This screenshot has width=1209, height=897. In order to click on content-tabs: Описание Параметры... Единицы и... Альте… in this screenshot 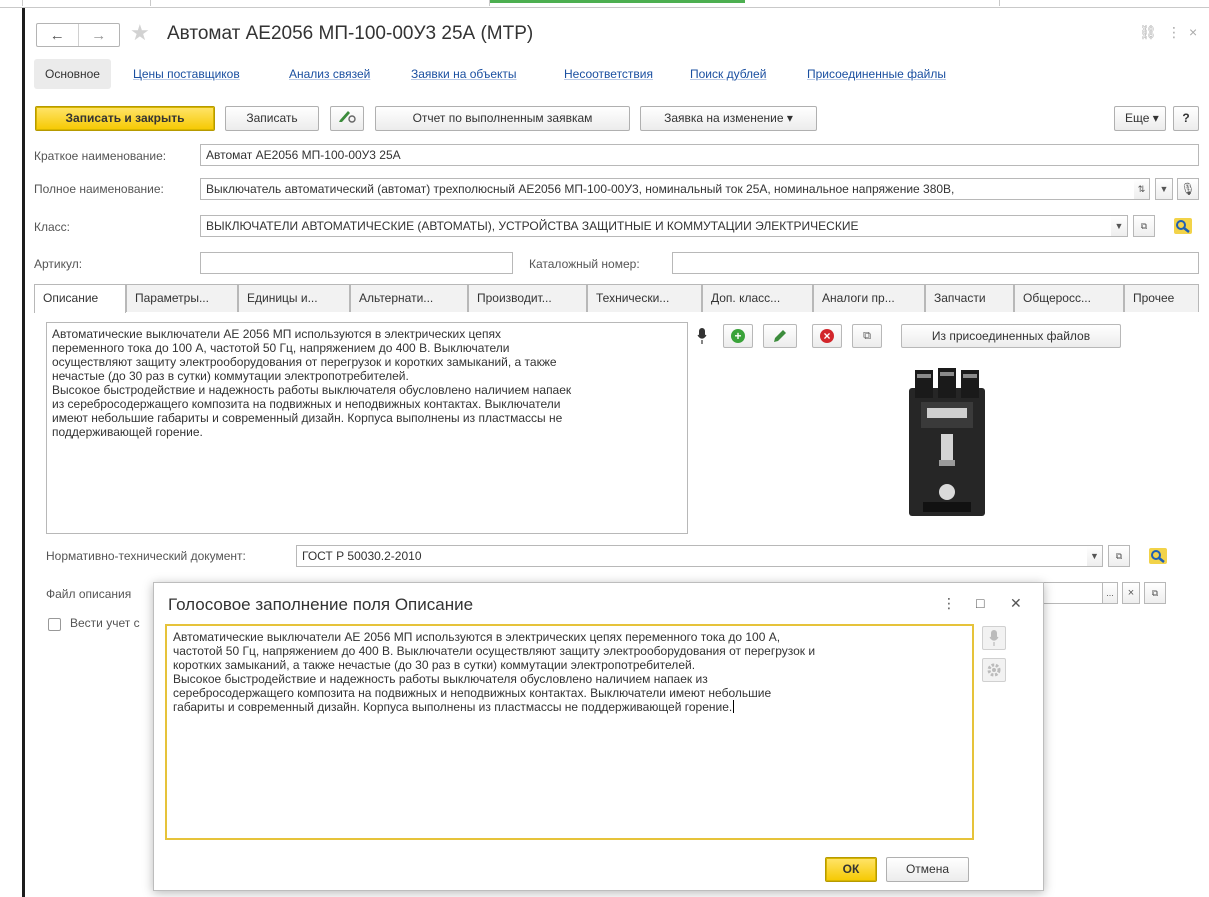, I will do `click(616, 298)`.